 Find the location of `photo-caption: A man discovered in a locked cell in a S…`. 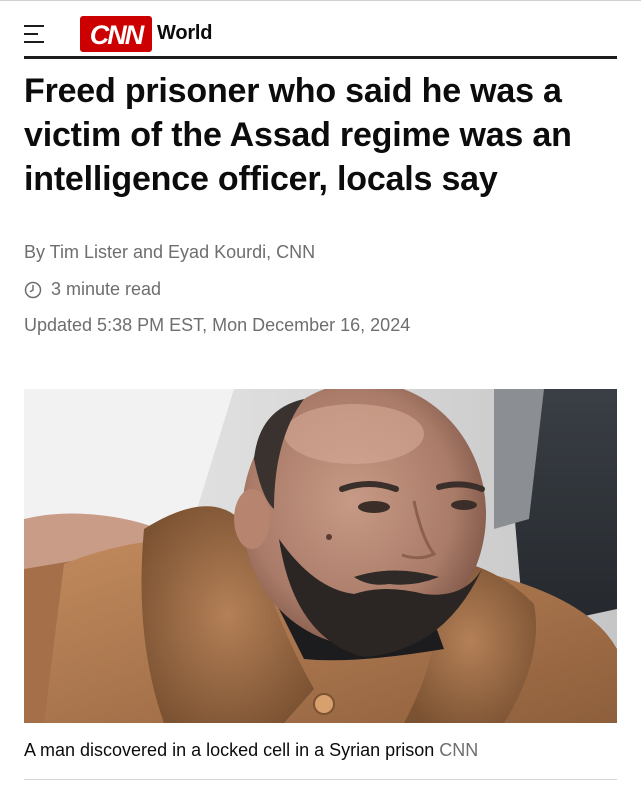

photo-caption: A man discovered in a locked cell in a S… is located at coordinates (251, 750).